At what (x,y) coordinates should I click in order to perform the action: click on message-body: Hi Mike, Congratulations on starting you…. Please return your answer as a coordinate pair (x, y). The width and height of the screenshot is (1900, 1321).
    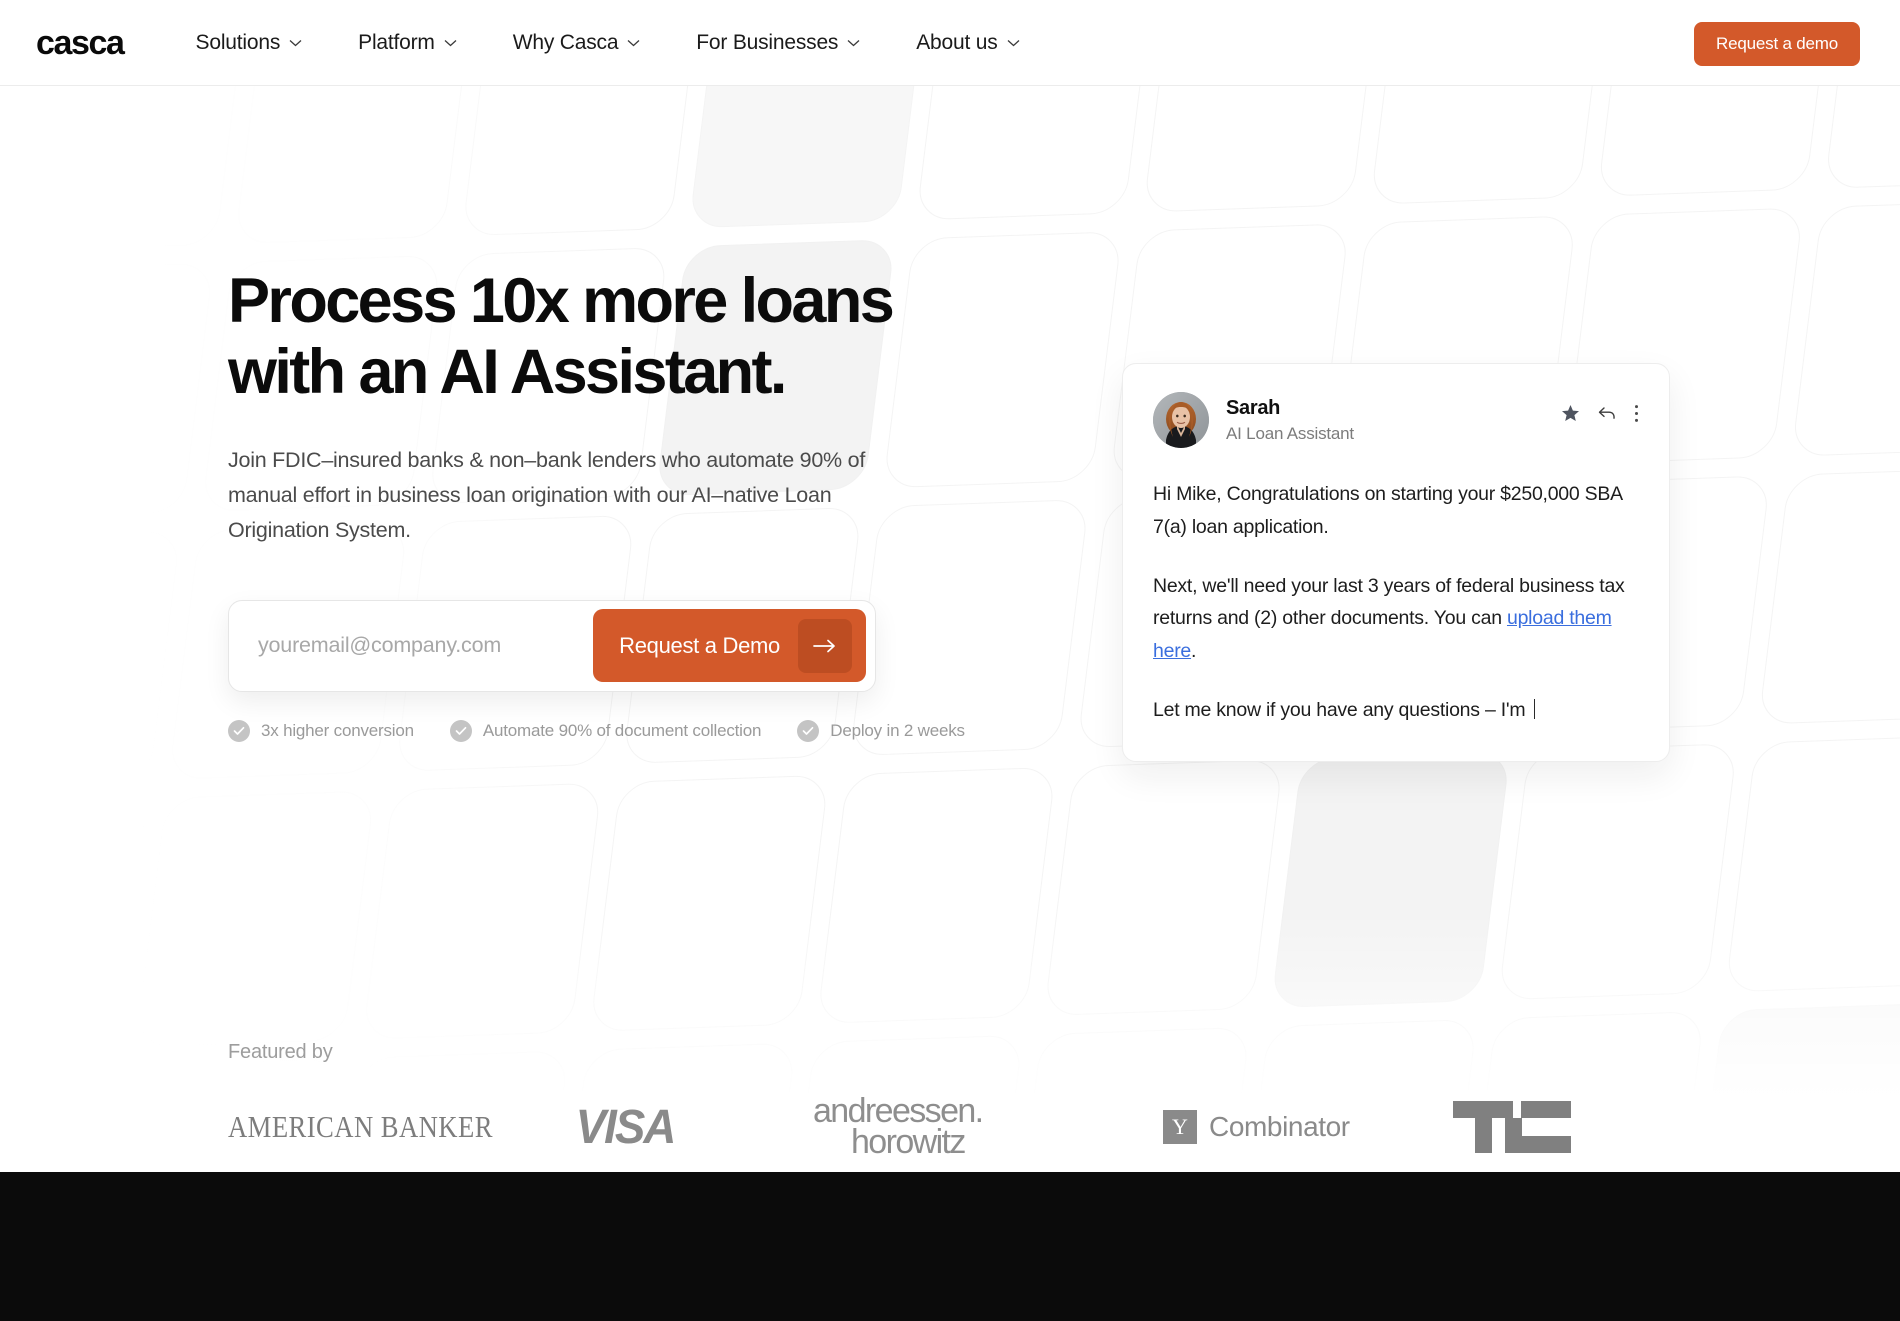
    Looking at the image, I should click on (1396, 602).